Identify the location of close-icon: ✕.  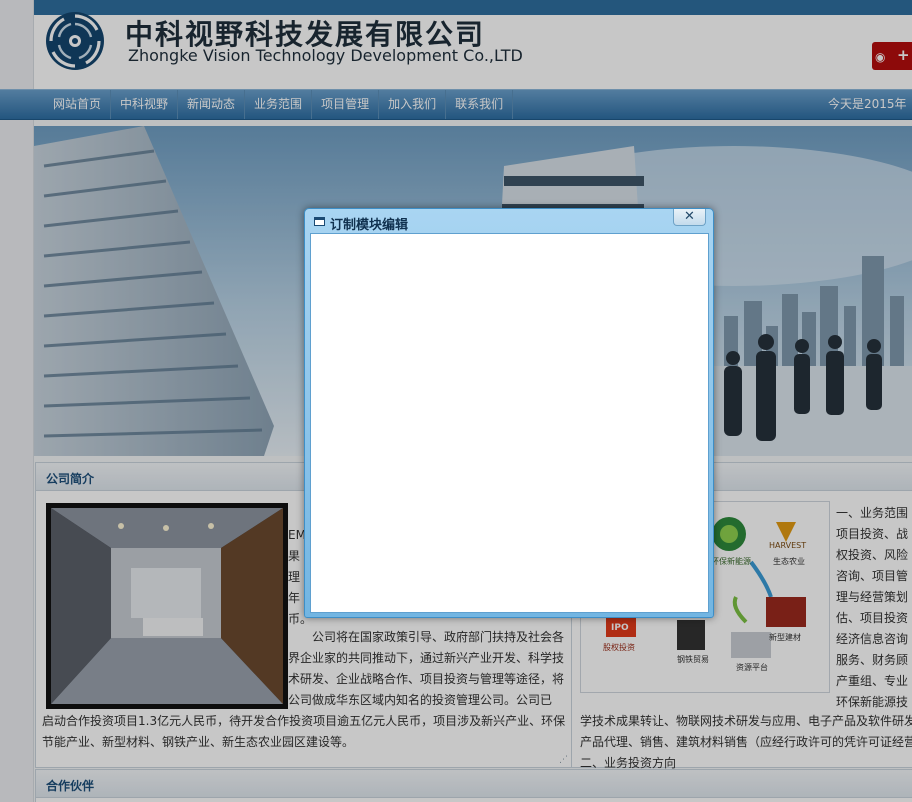
(689, 216).